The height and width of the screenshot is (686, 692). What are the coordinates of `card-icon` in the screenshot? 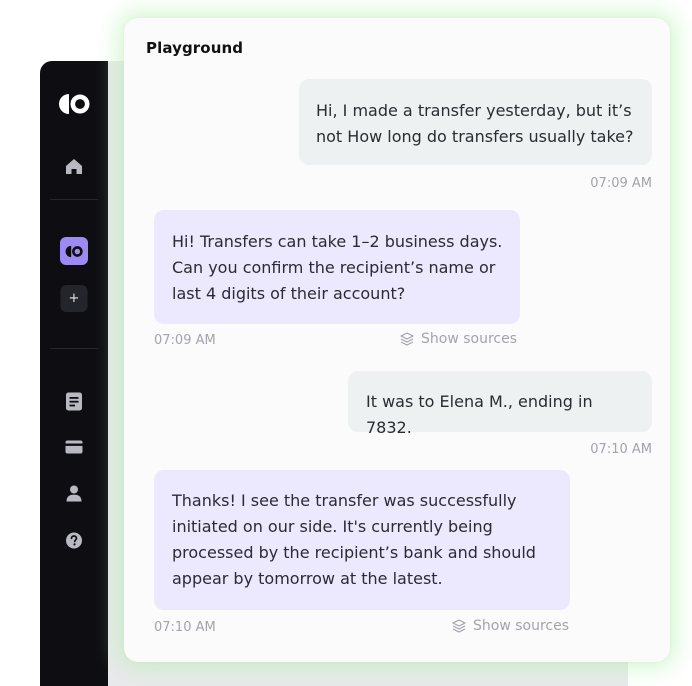 It's located at (74, 447).